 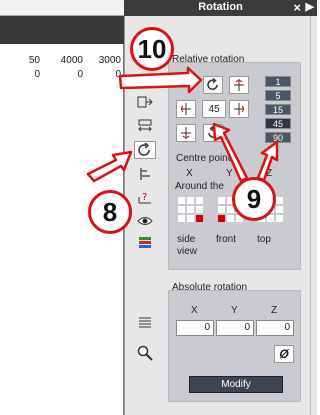 I want to click on insert-arrow-icon, so click(x=145, y=102).